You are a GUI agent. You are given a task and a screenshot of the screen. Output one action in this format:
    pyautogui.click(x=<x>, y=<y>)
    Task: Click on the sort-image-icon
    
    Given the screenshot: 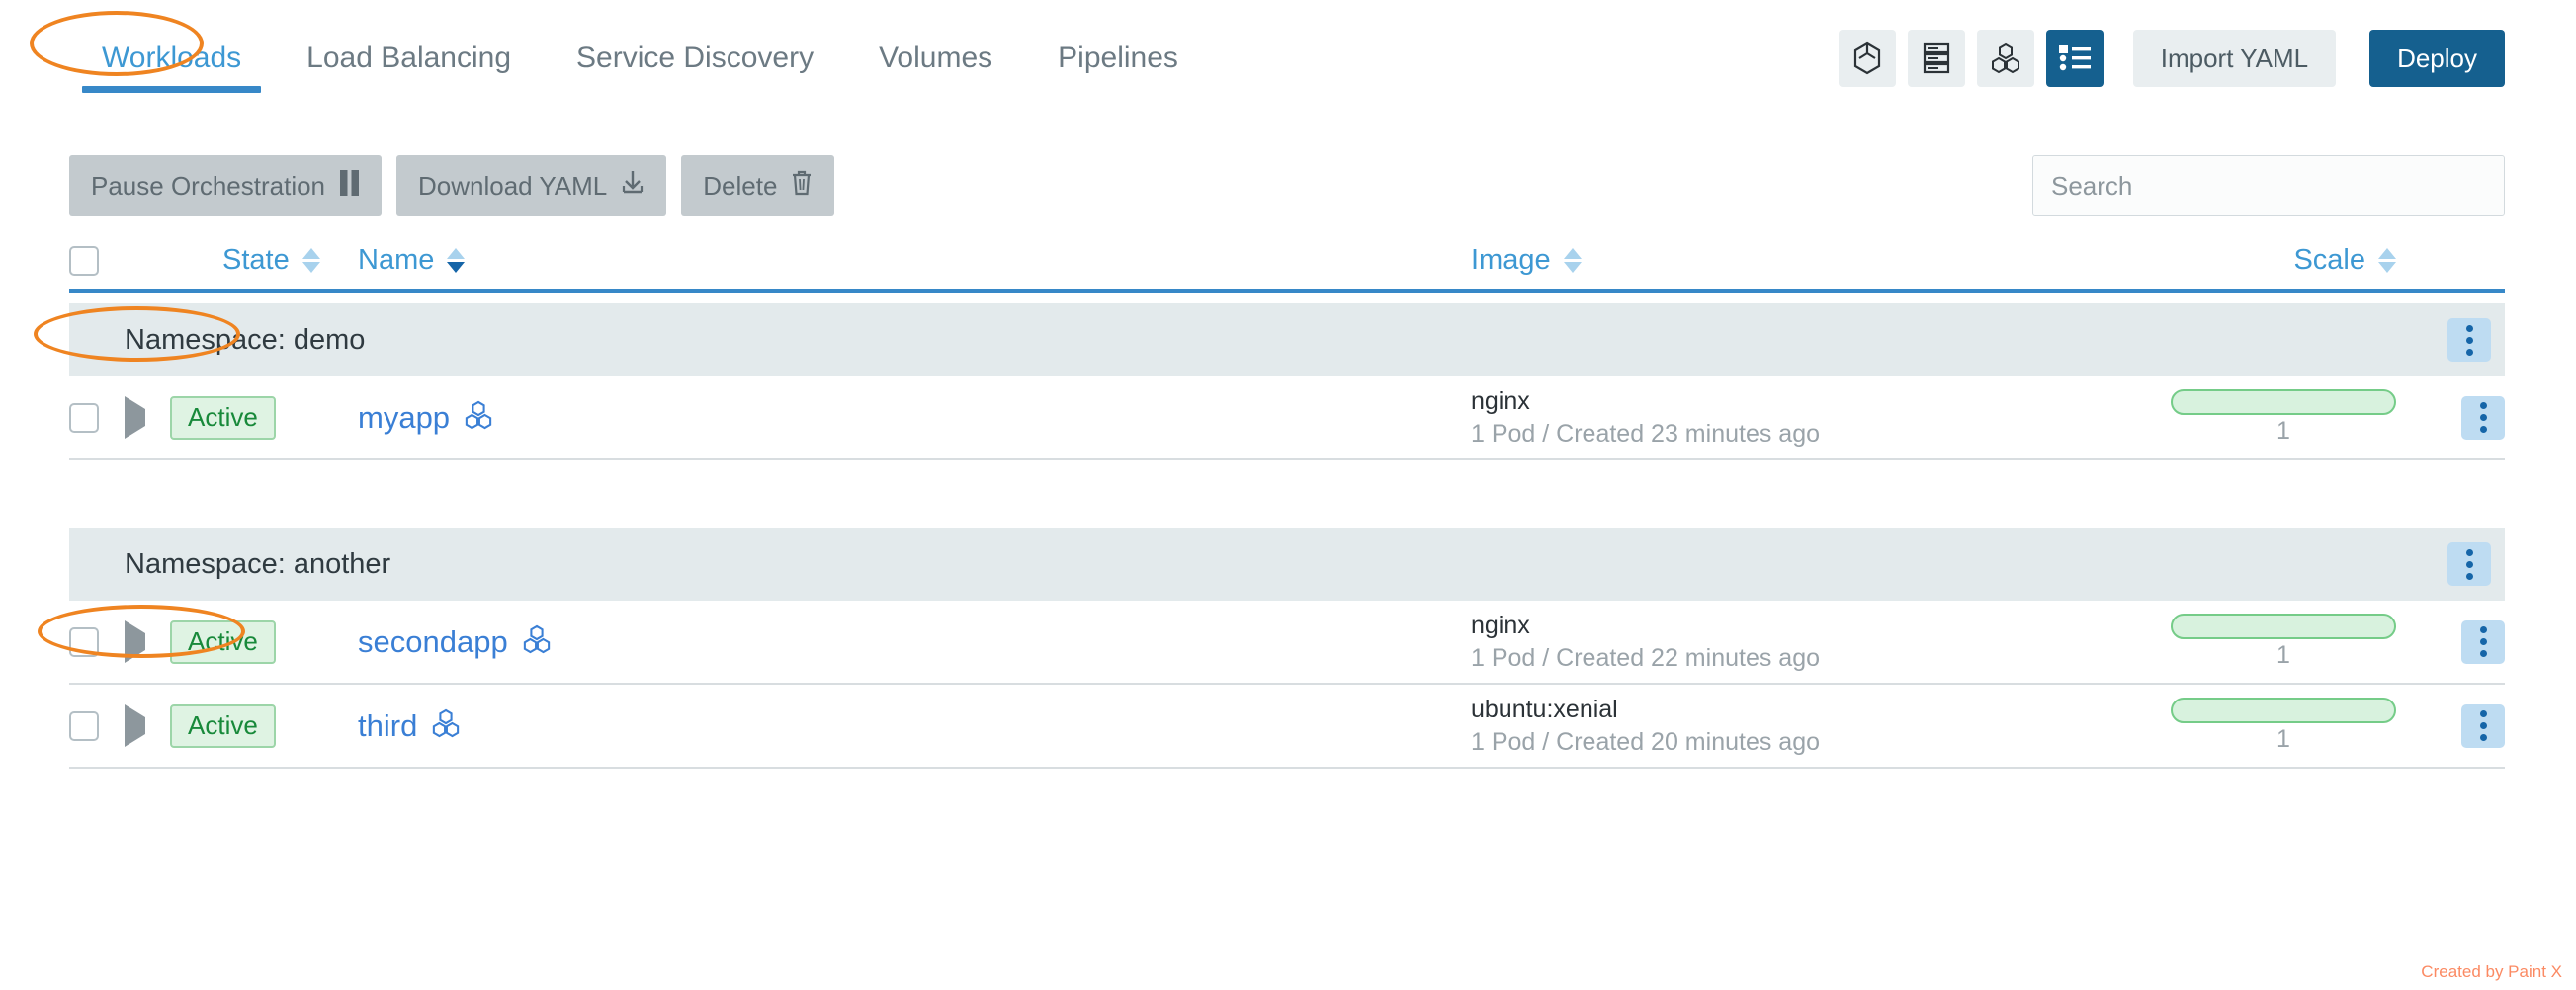 What is the action you would take?
    pyautogui.click(x=1572, y=261)
    